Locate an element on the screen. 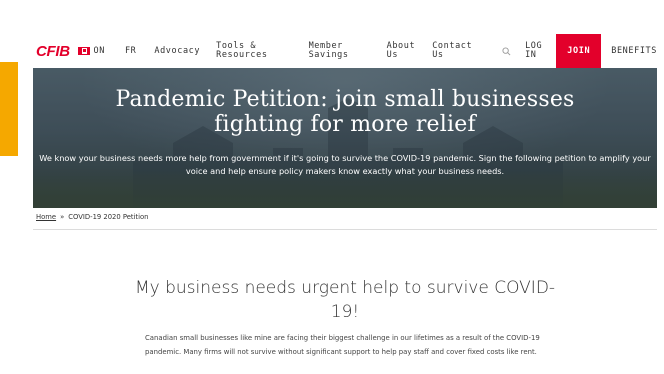 The image size is (664, 374). cfib-logo: CFIB is located at coordinates (53, 51).